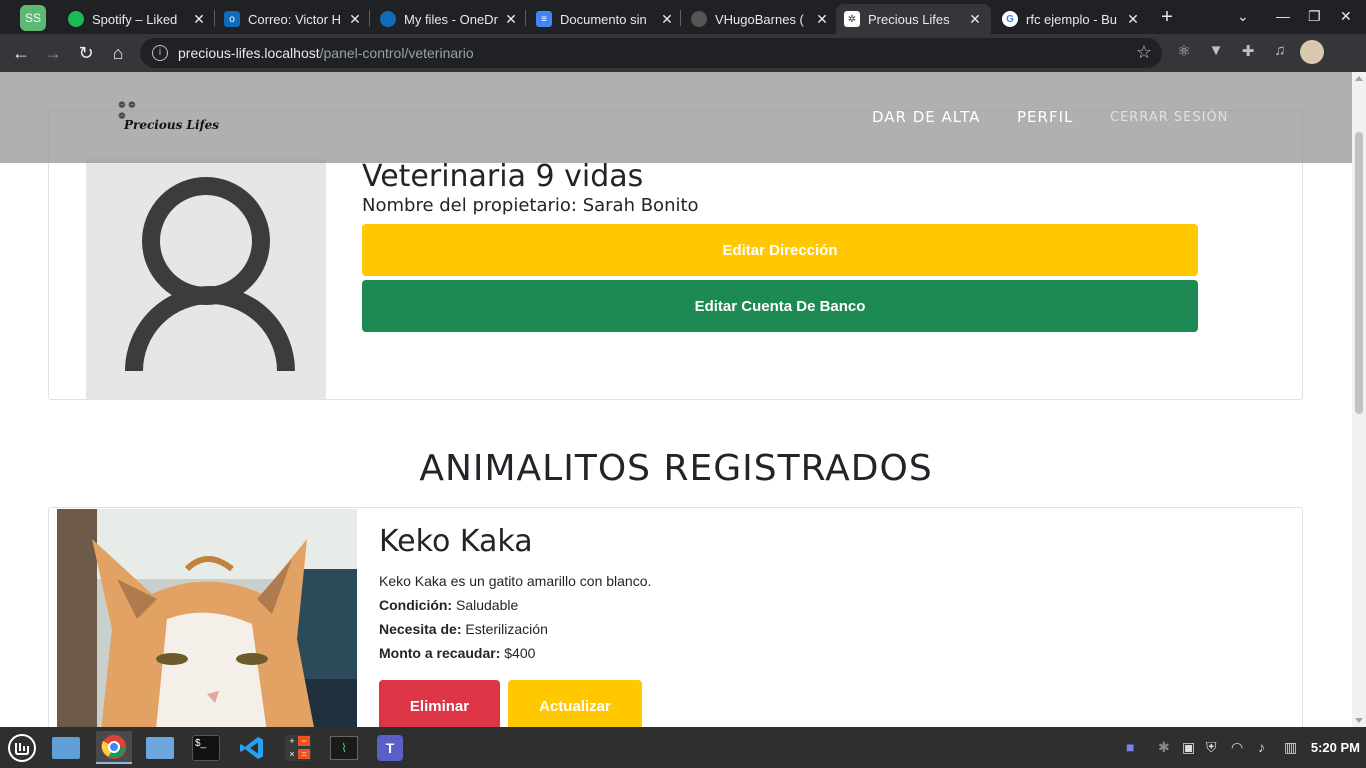  Describe the element at coordinates (1346, 16) in the screenshot. I see `window-close-icon: ✕` at that location.